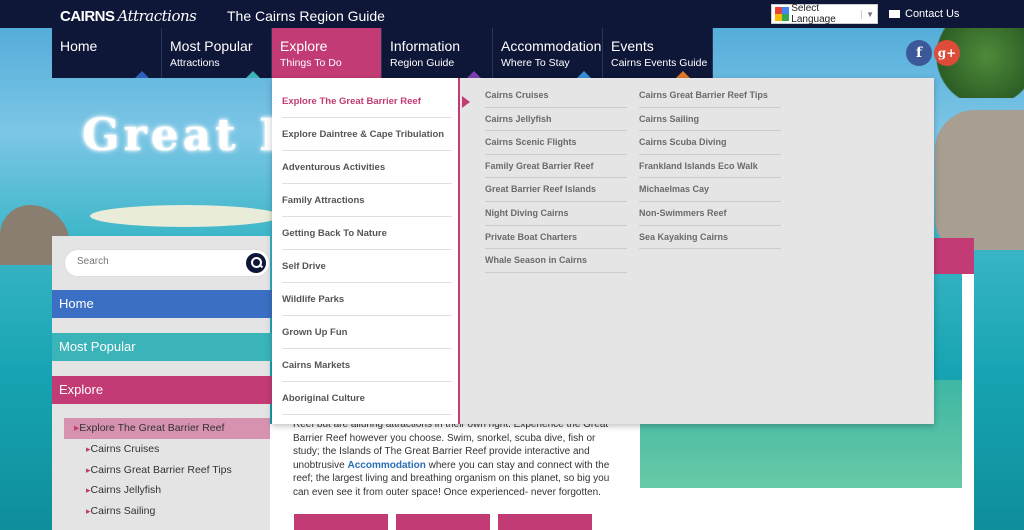 This screenshot has width=1024, height=530. What do you see at coordinates (979, 180) in the screenshot?
I see `boulder-image` at bounding box center [979, 180].